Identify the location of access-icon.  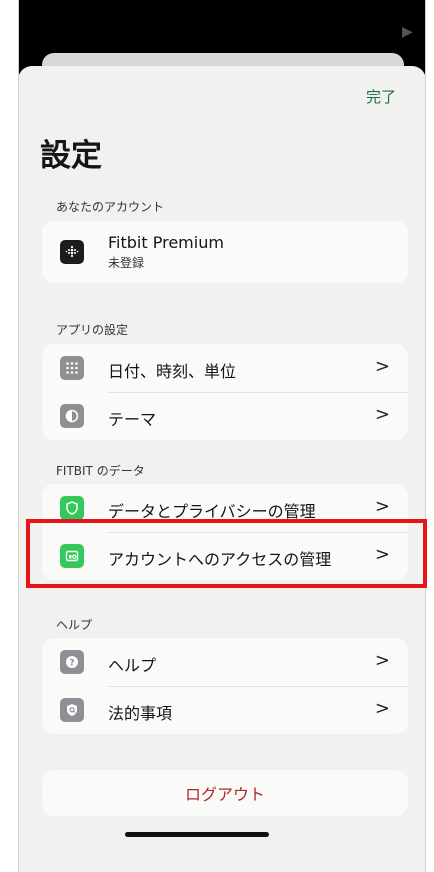
(72, 556).